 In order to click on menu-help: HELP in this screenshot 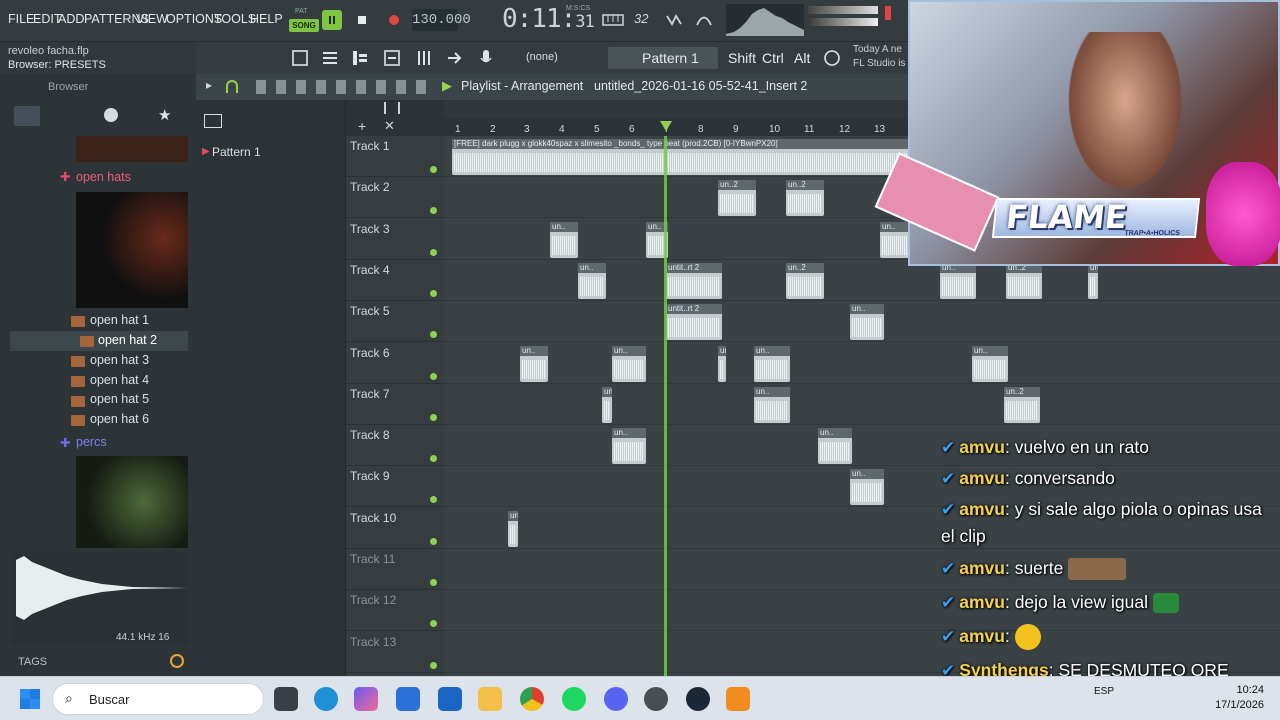, I will do `click(266, 19)`.